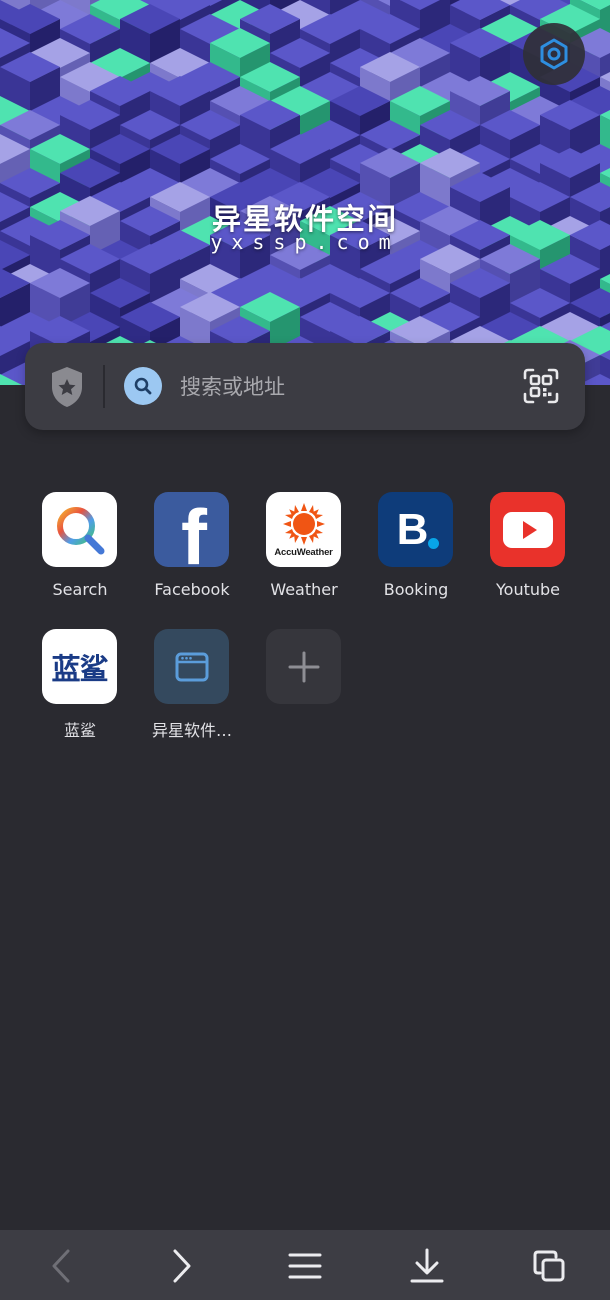 This screenshot has height=1300, width=610. I want to click on shortcut-tile: f, so click(191, 529).